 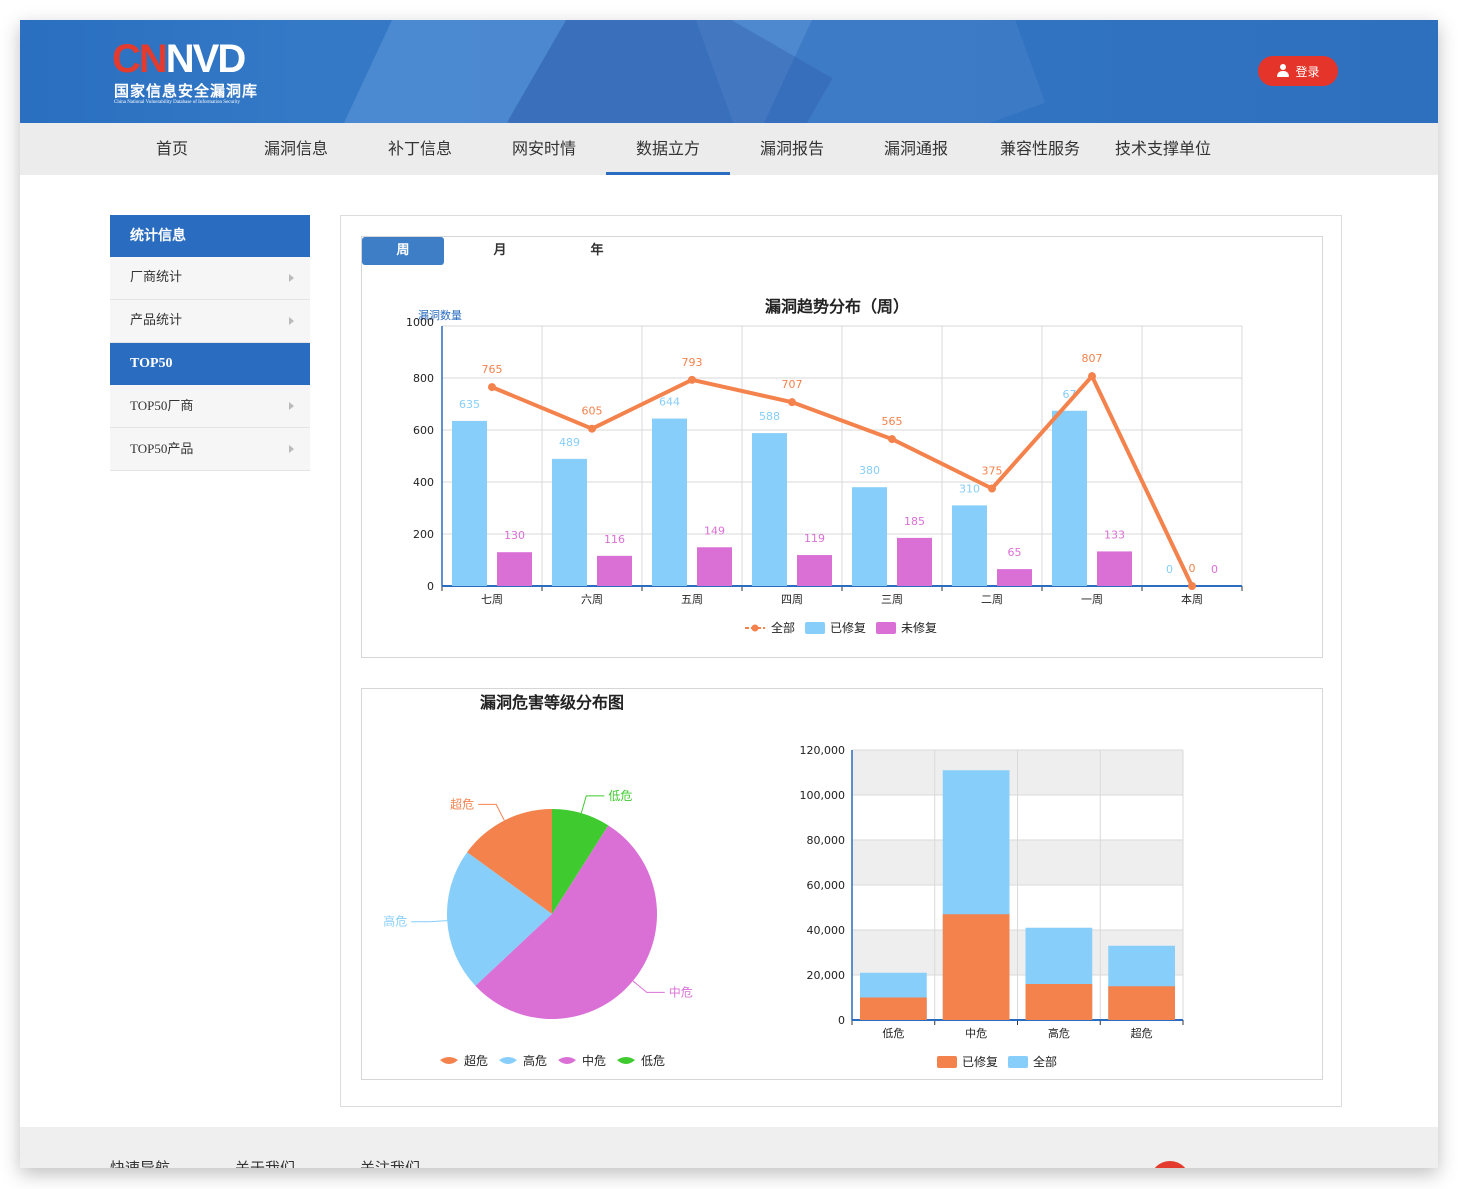 What do you see at coordinates (1307, 71) in the screenshot?
I see `login-label: 登录` at bounding box center [1307, 71].